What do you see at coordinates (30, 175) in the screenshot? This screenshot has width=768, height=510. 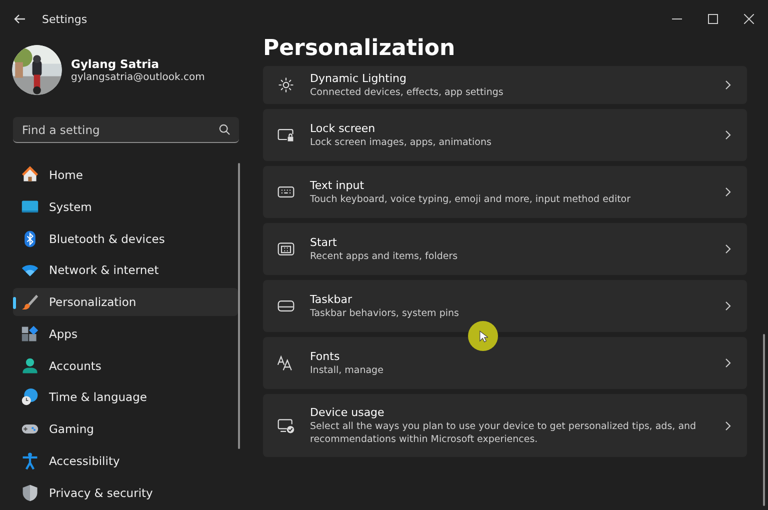 I see `home-icon` at bounding box center [30, 175].